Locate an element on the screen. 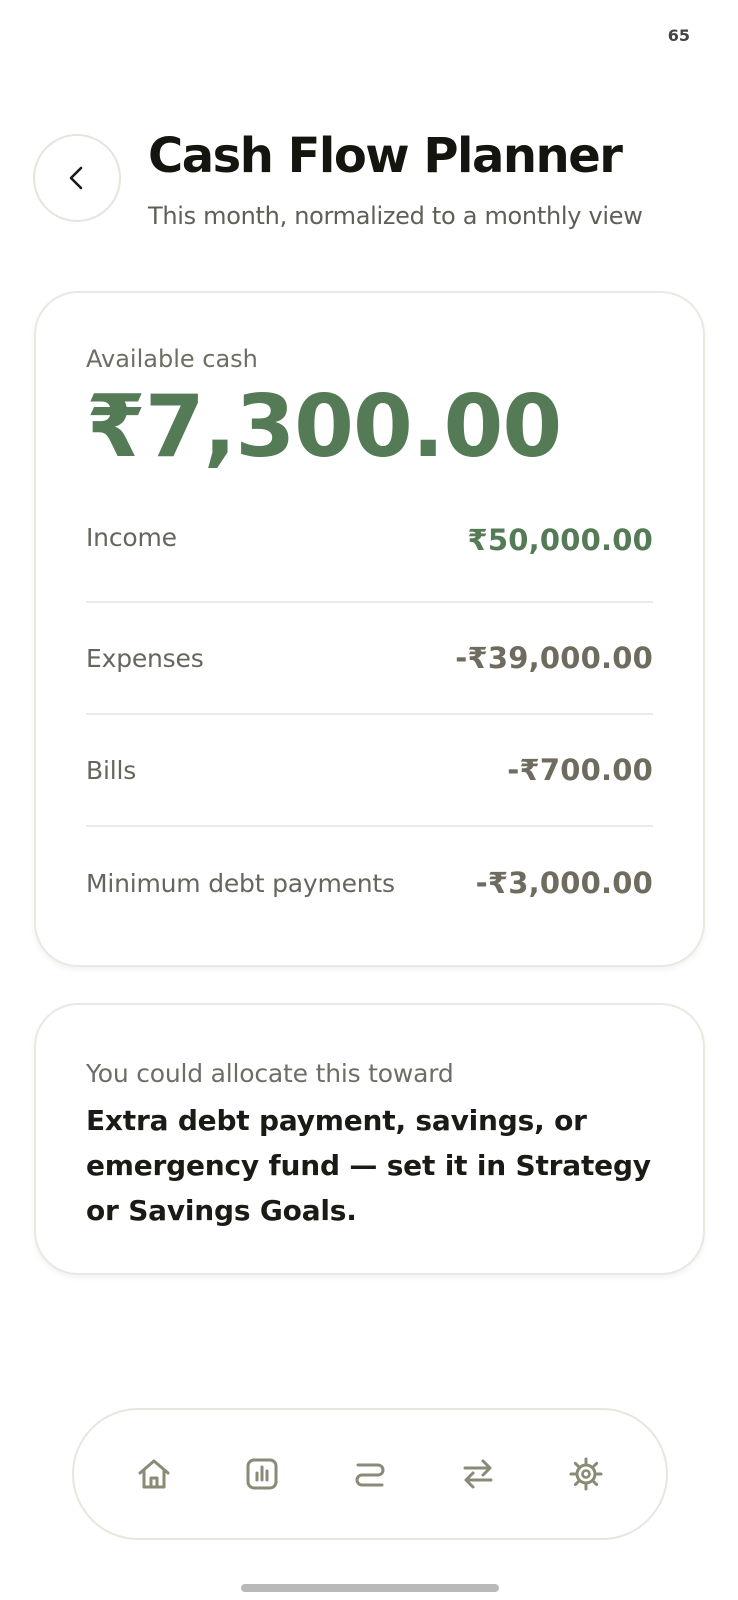 Image resolution: width=738 pixels, height=1600 pixels. strategy-icon is located at coordinates (370, 1475).